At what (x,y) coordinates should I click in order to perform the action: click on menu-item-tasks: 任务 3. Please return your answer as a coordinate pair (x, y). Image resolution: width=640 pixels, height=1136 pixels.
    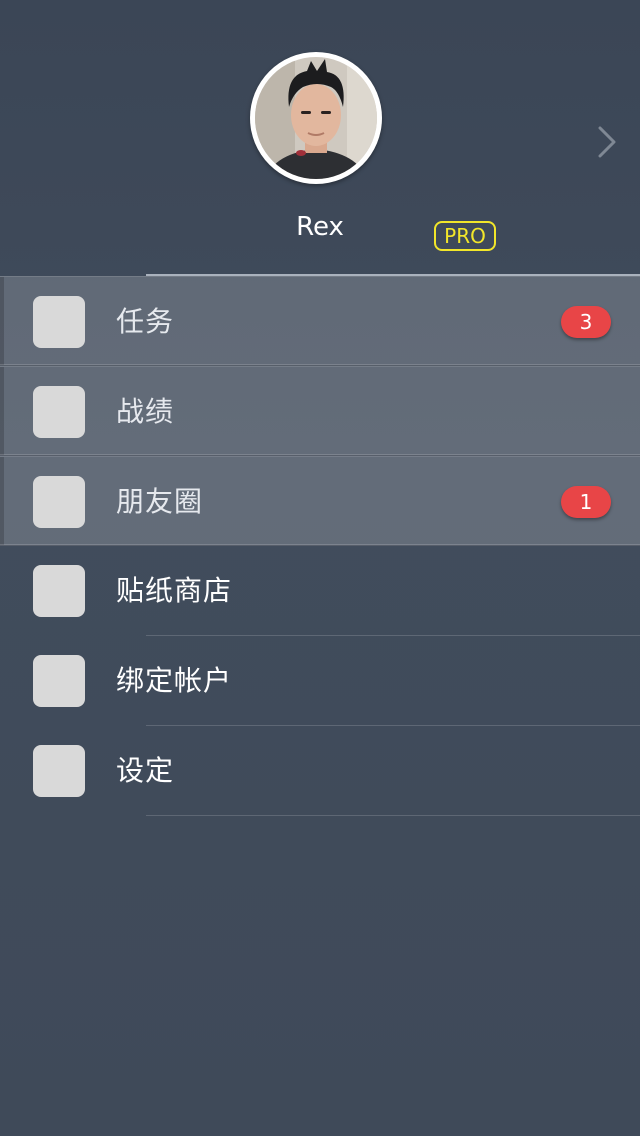
    Looking at the image, I should click on (320, 321).